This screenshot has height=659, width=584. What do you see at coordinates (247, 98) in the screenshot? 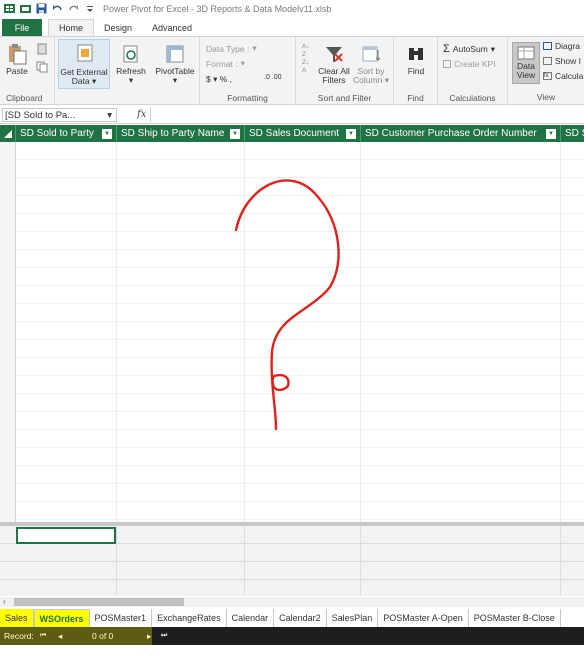
I see `formatting-group-label: Formatting` at bounding box center [247, 98].